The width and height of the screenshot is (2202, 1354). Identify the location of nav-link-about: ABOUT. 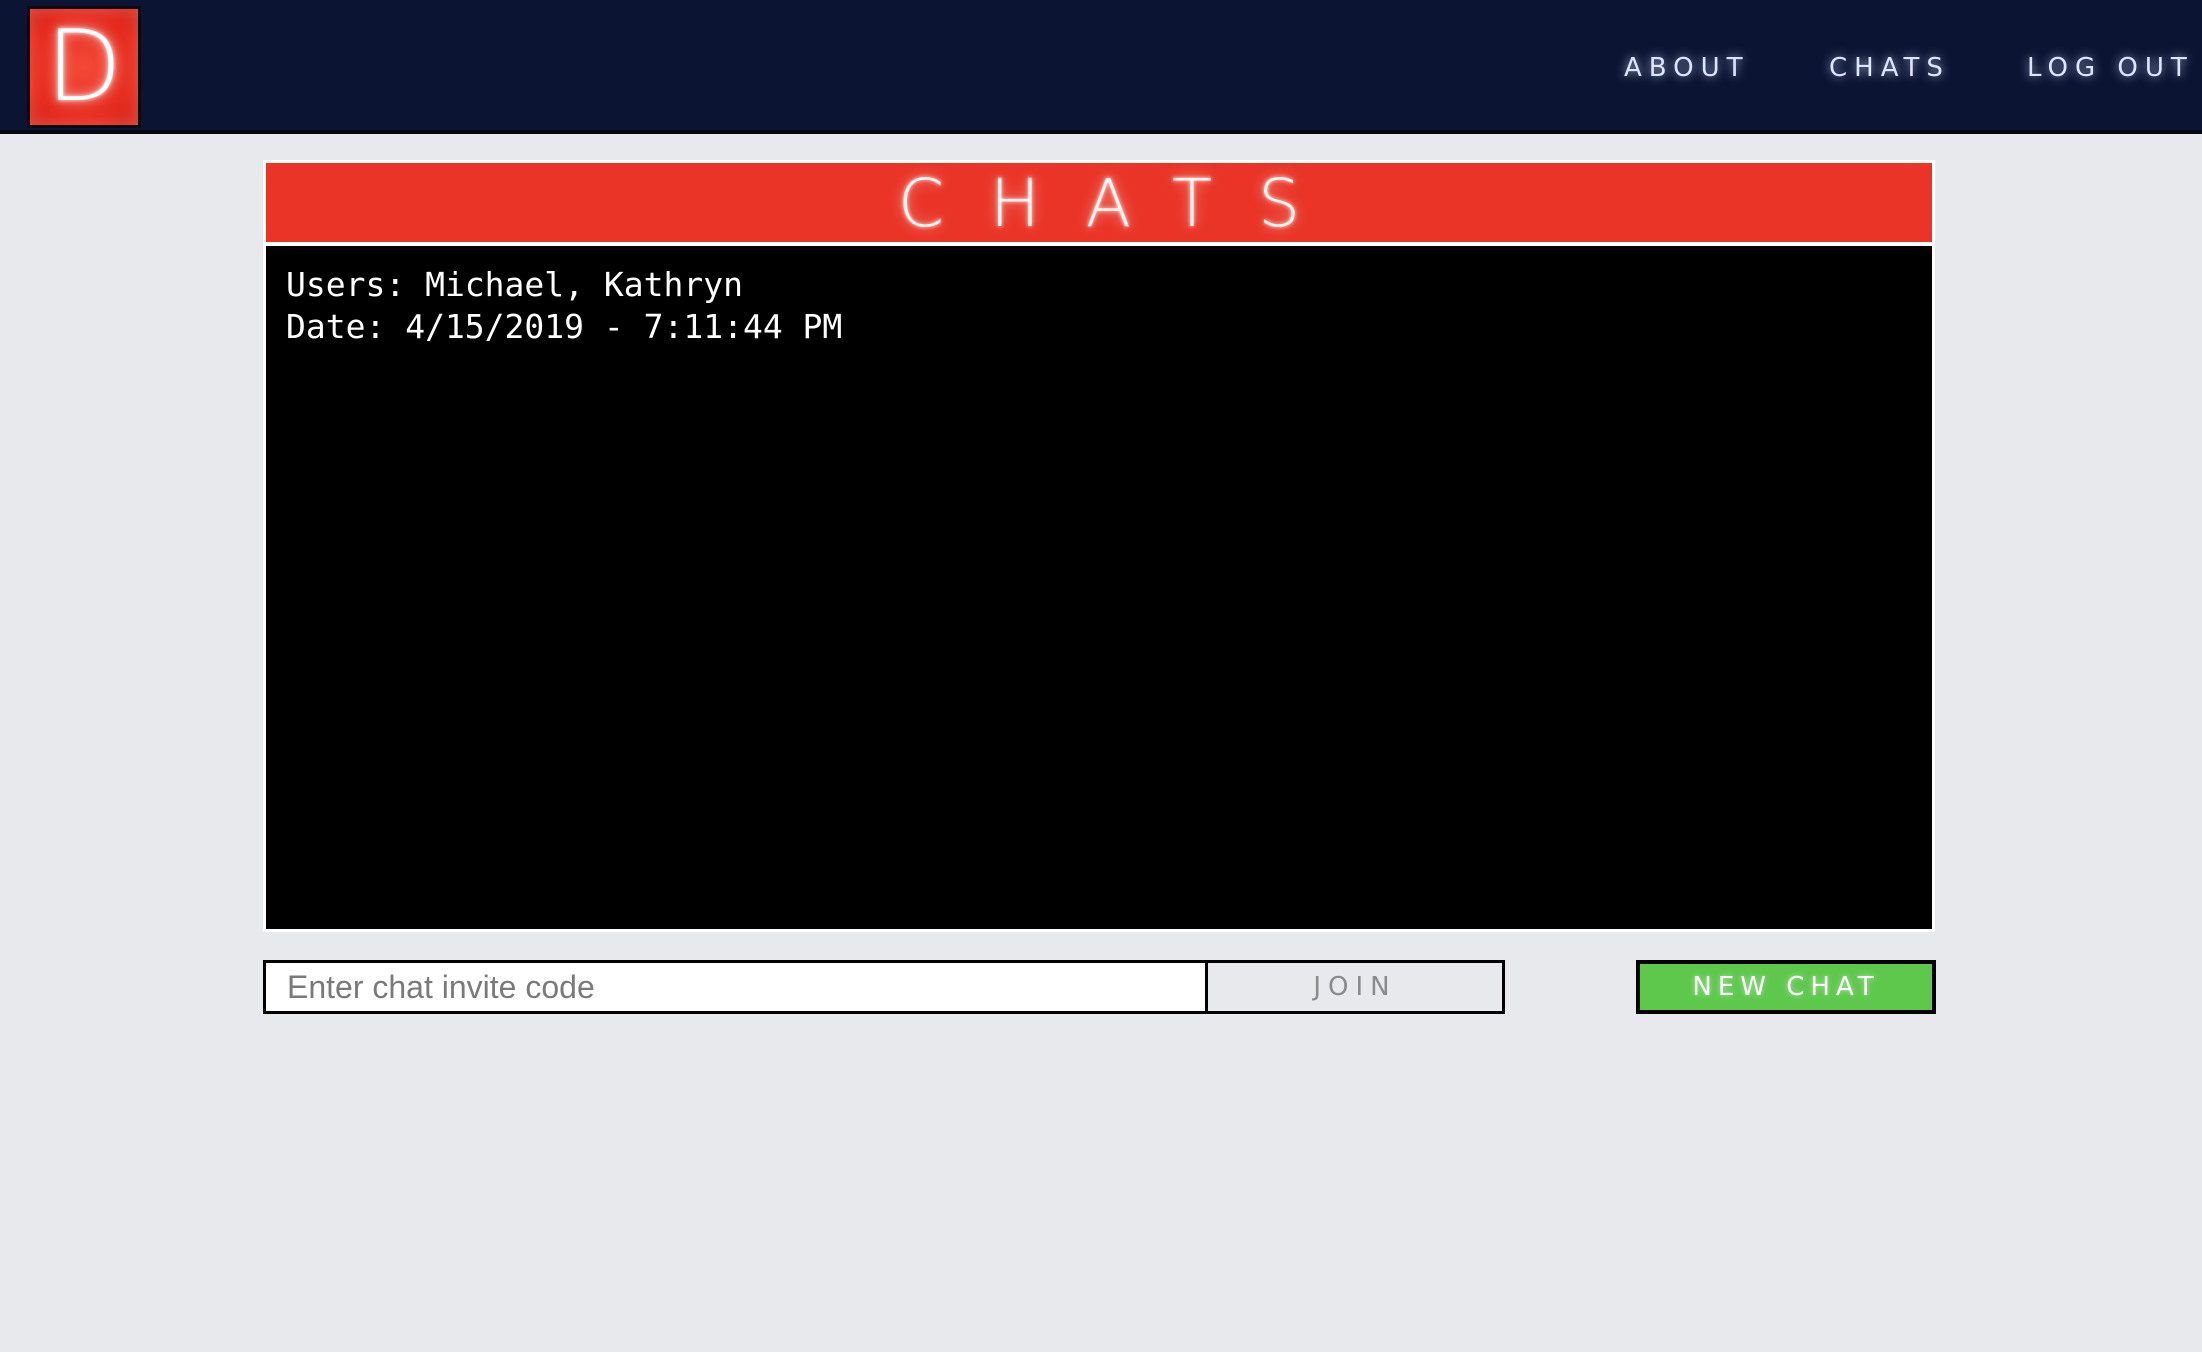
(1687, 68).